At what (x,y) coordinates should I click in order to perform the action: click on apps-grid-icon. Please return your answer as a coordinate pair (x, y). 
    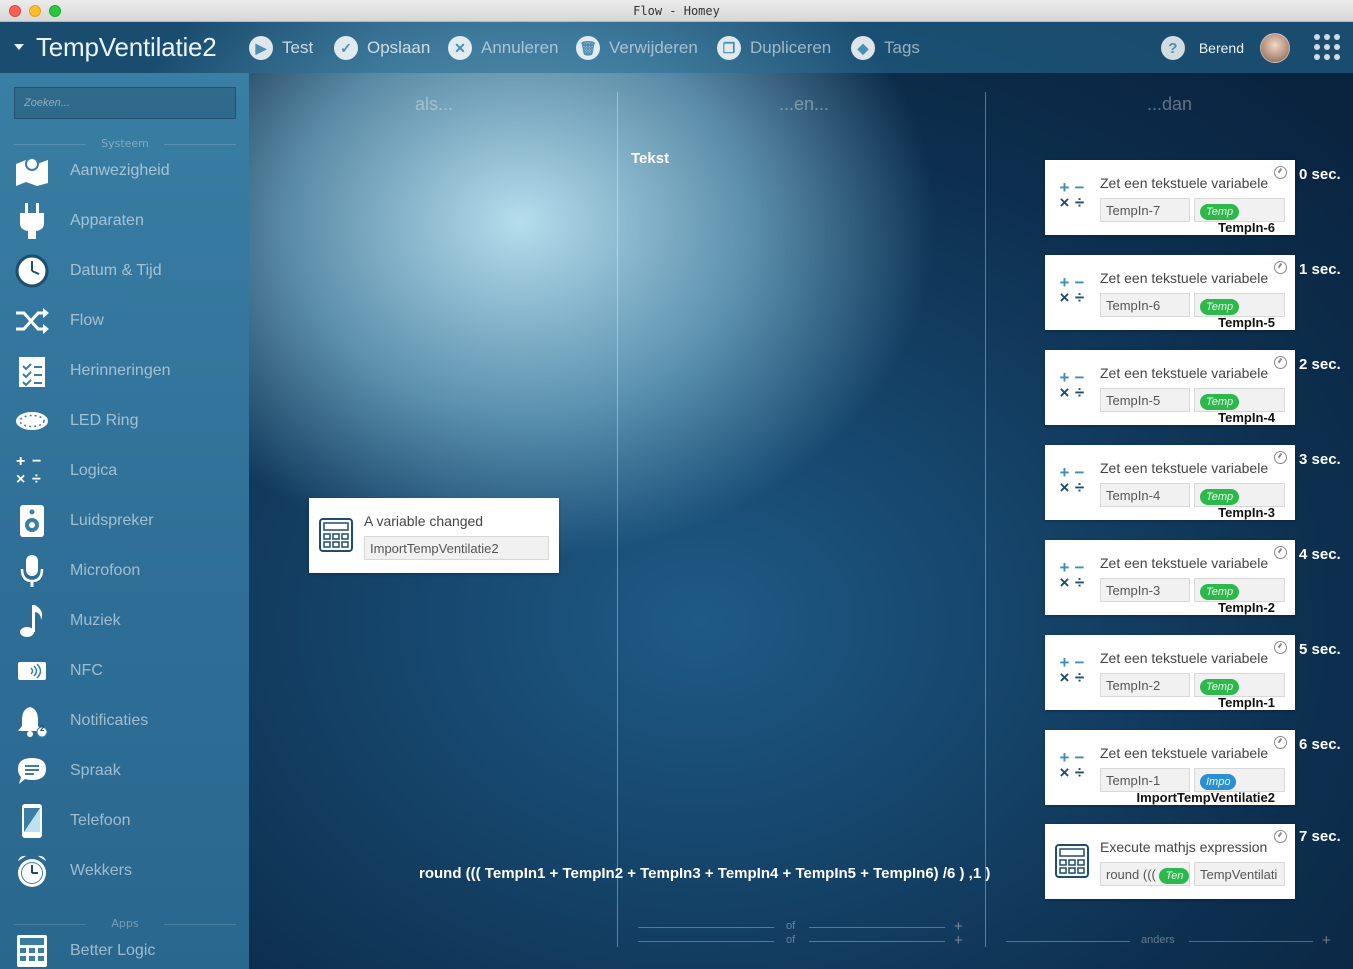
    Looking at the image, I should click on (1327, 47).